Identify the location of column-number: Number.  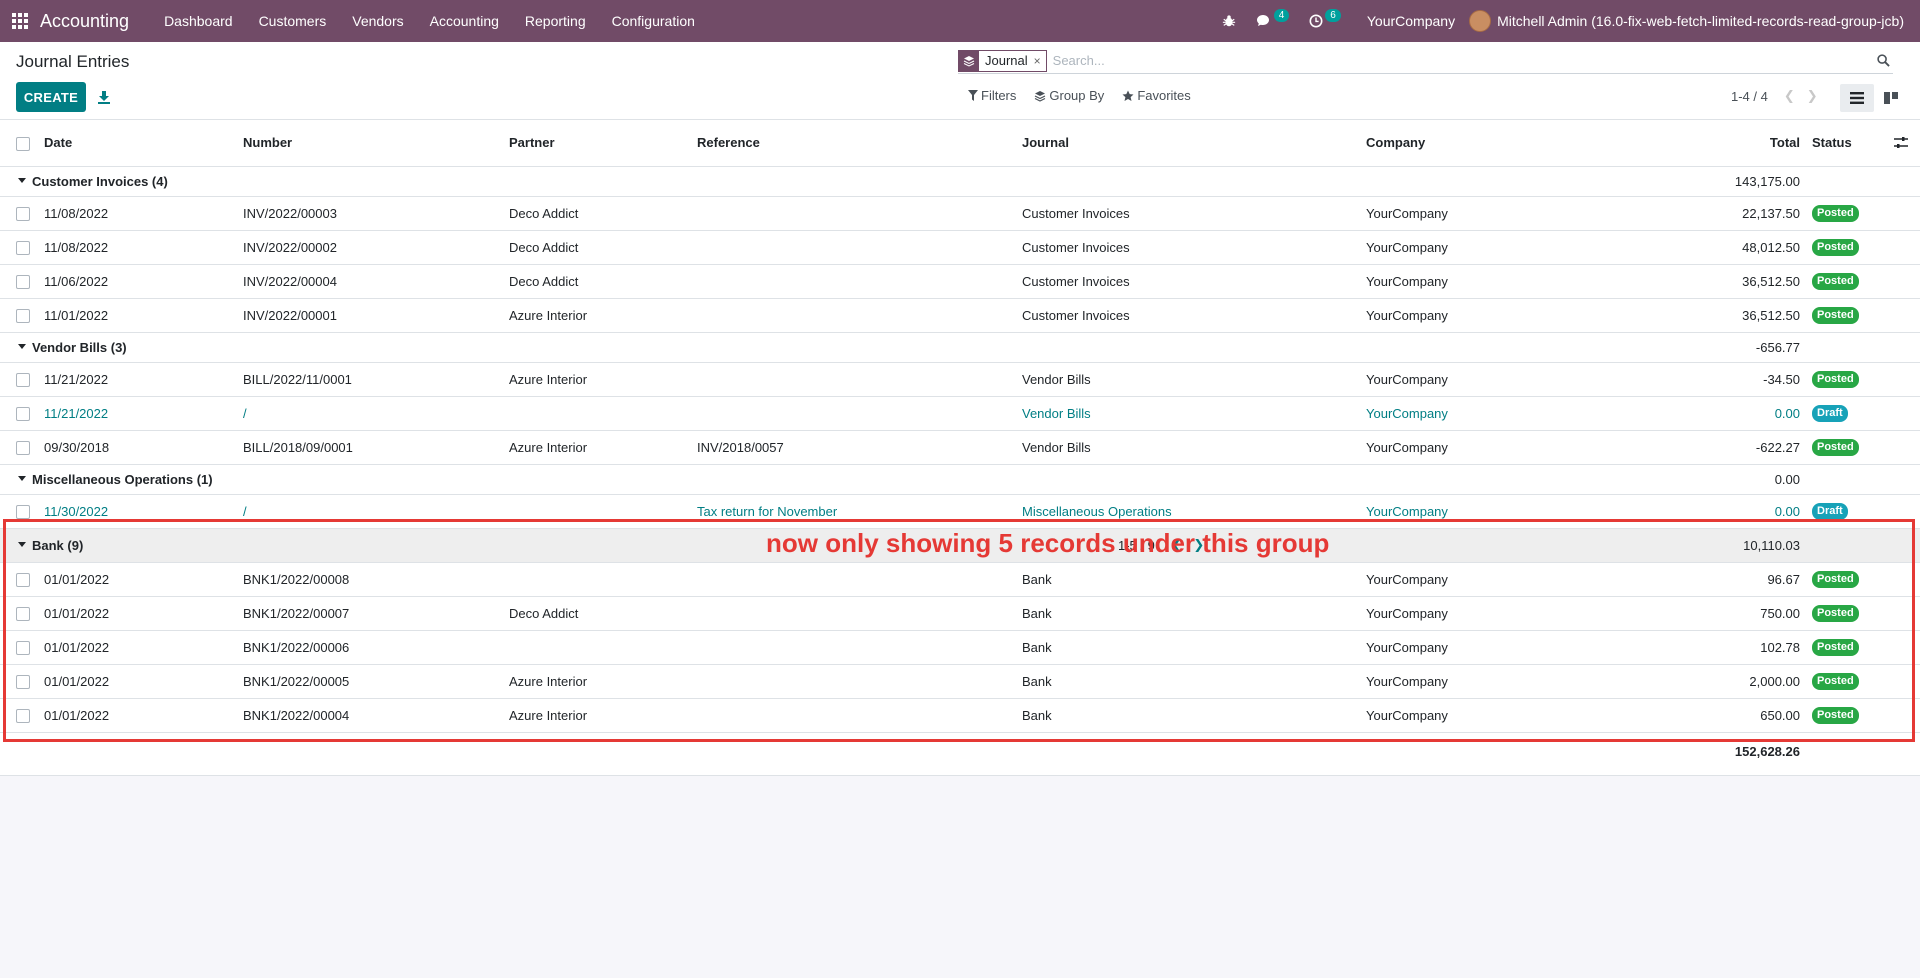
(370, 143).